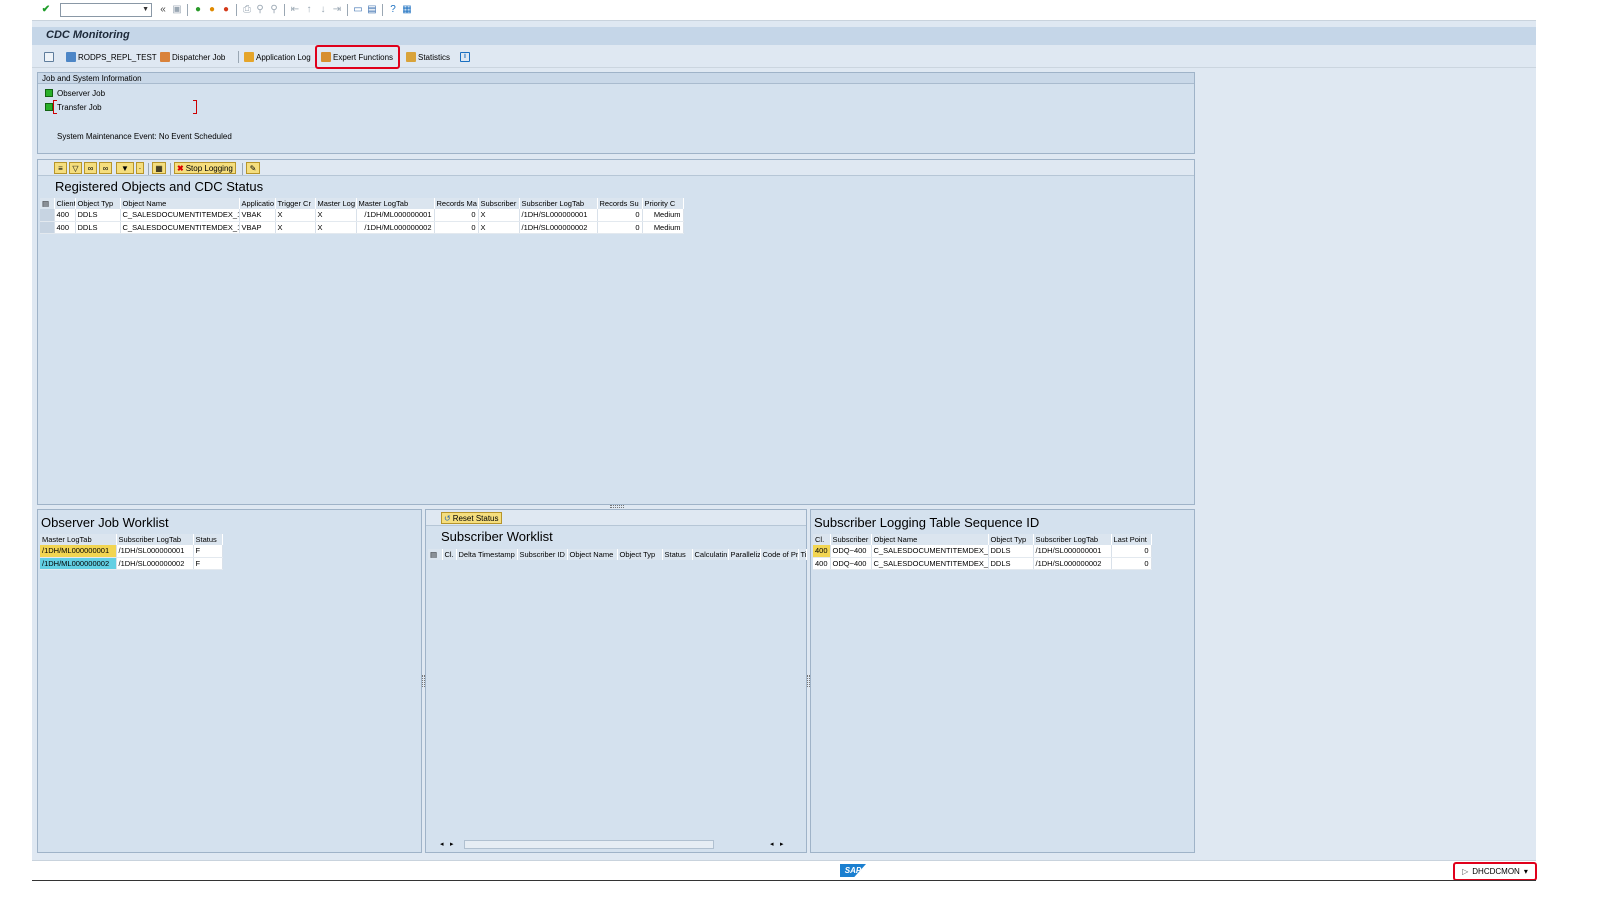  Describe the element at coordinates (155, 563) in the screenshot. I see `table-cell: /1DH/SL000000002` at that location.